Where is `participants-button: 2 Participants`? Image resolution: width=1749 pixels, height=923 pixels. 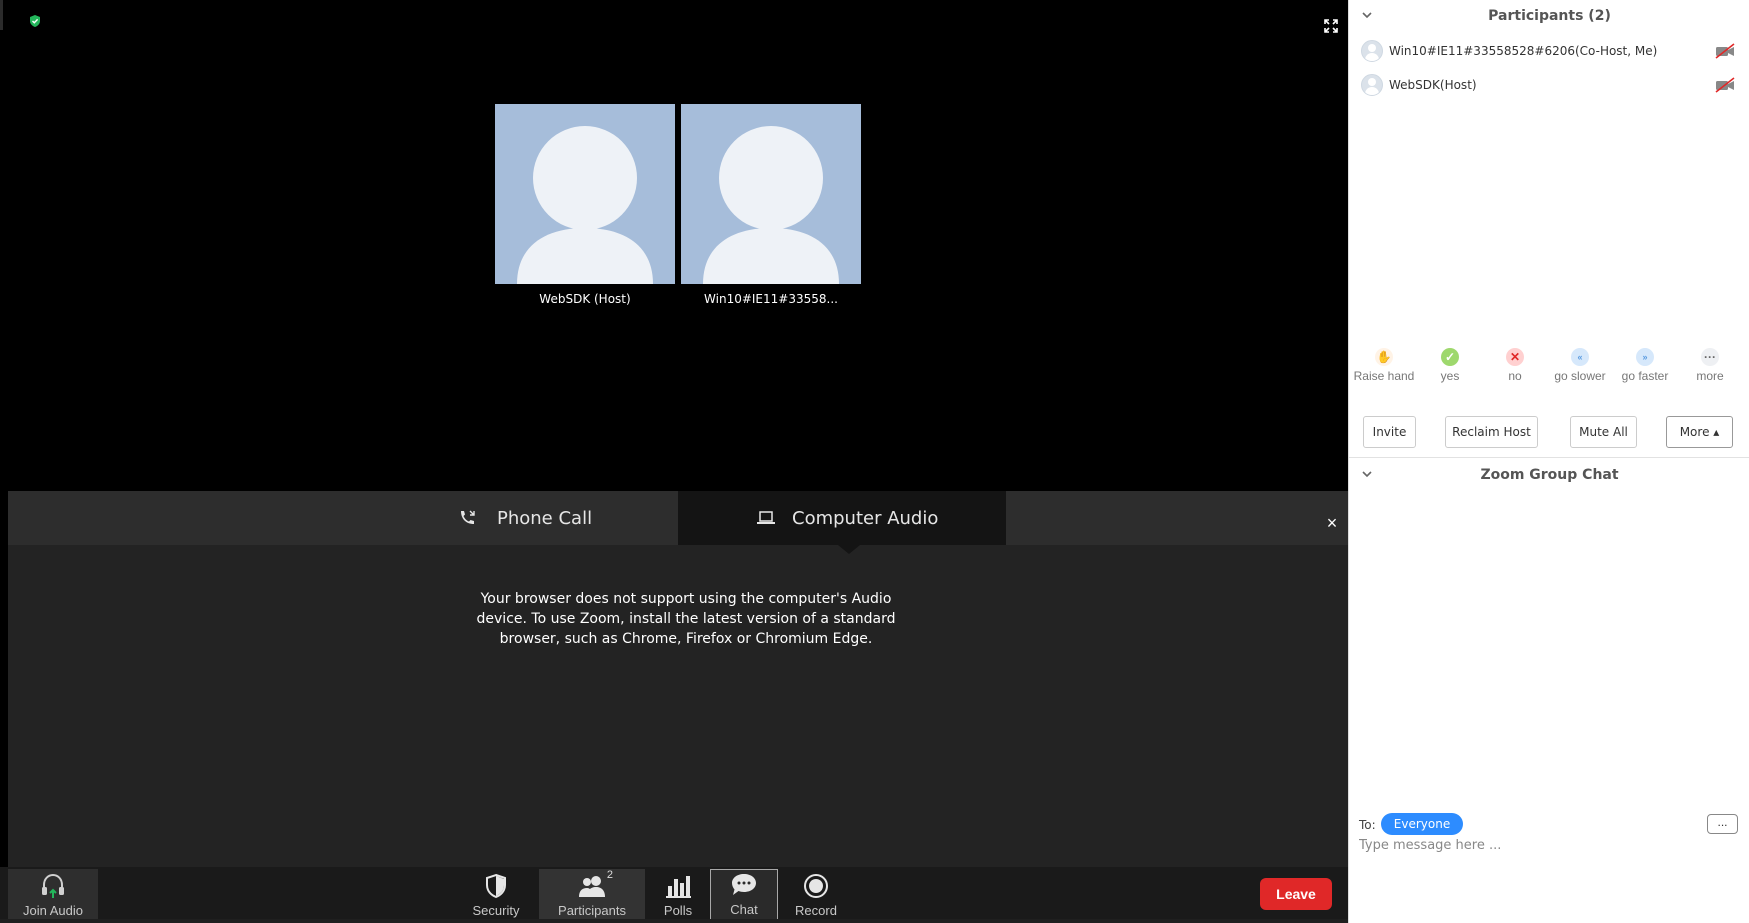 participants-button: 2 Participants is located at coordinates (592, 895).